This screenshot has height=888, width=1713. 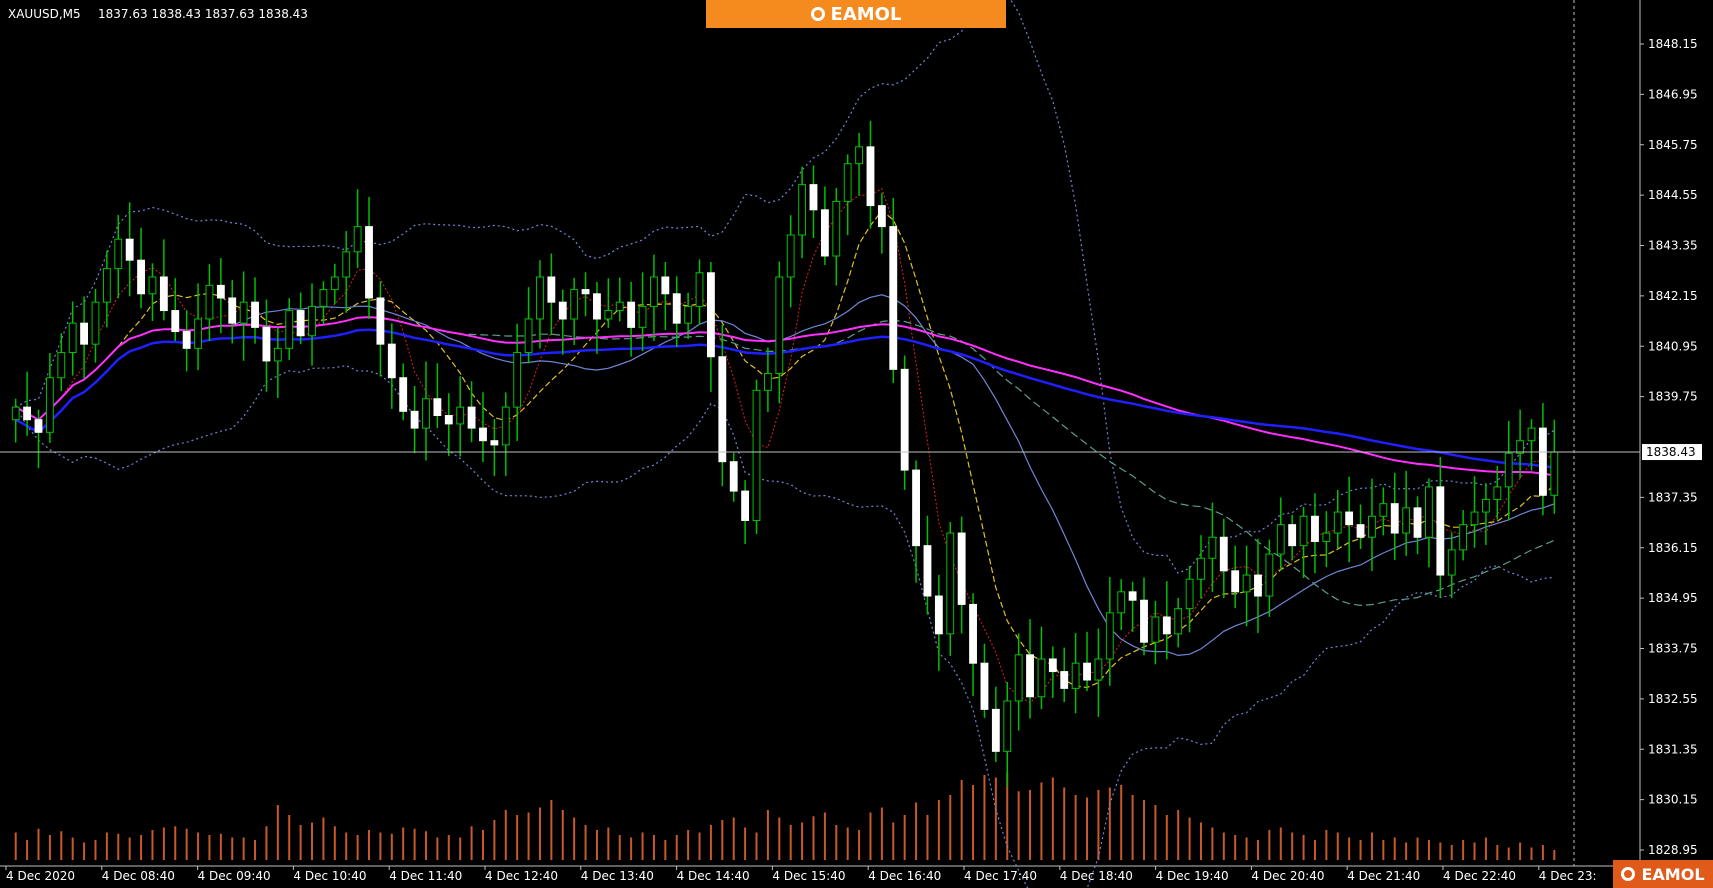 I want to click on price-tick-label: 1830.15, so click(x=1673, y=800).